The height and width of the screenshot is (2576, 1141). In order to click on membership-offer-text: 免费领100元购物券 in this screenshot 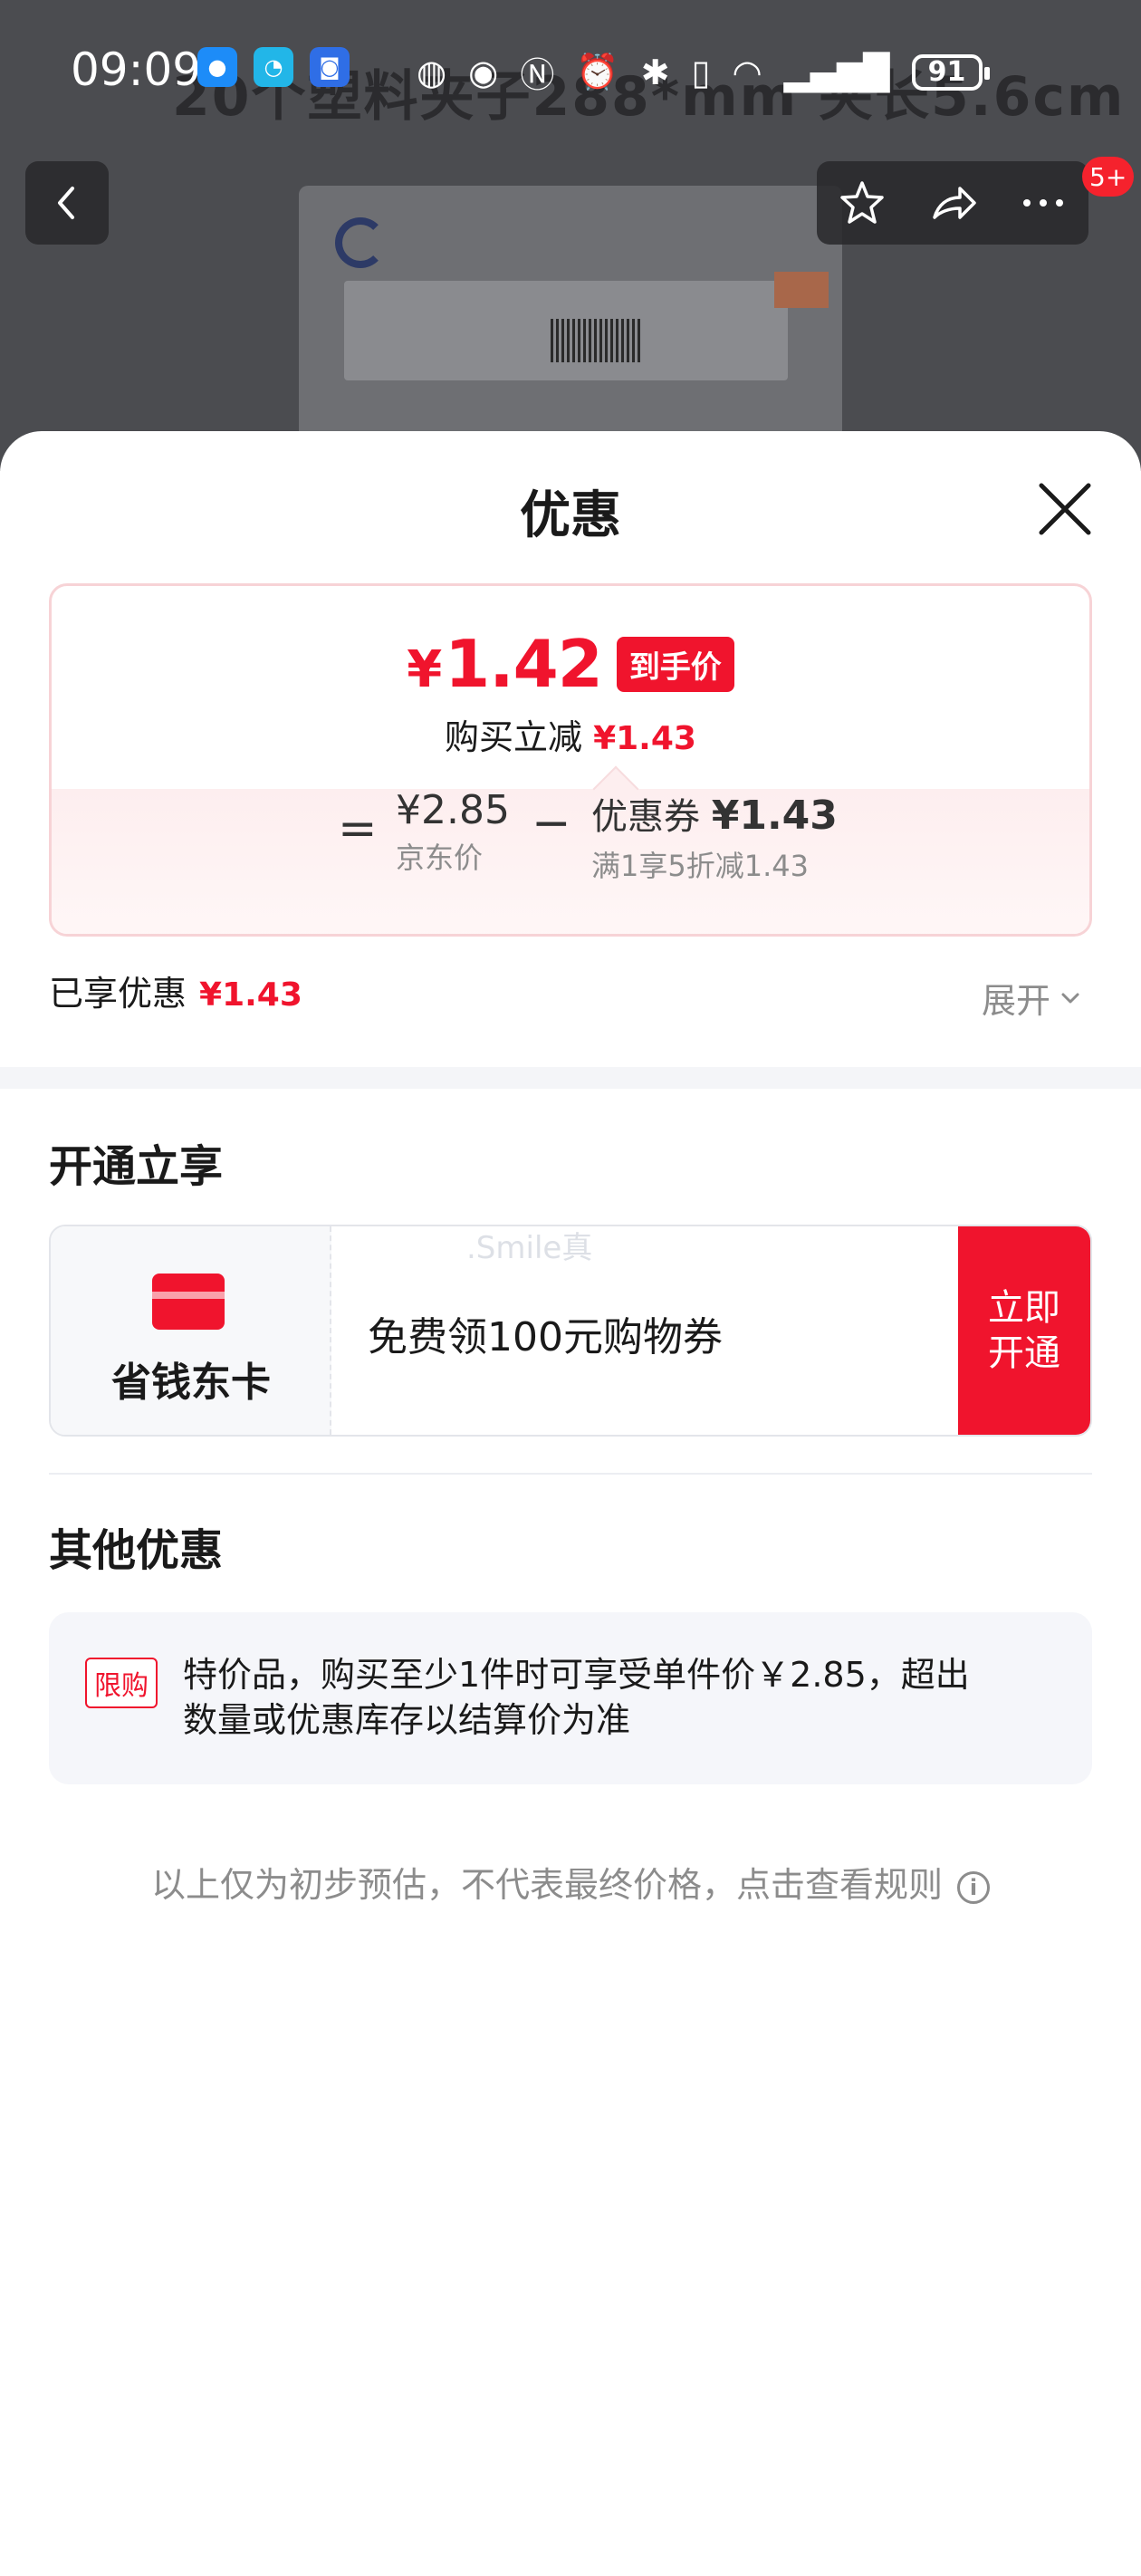, I will do `click(546, 1337)`.